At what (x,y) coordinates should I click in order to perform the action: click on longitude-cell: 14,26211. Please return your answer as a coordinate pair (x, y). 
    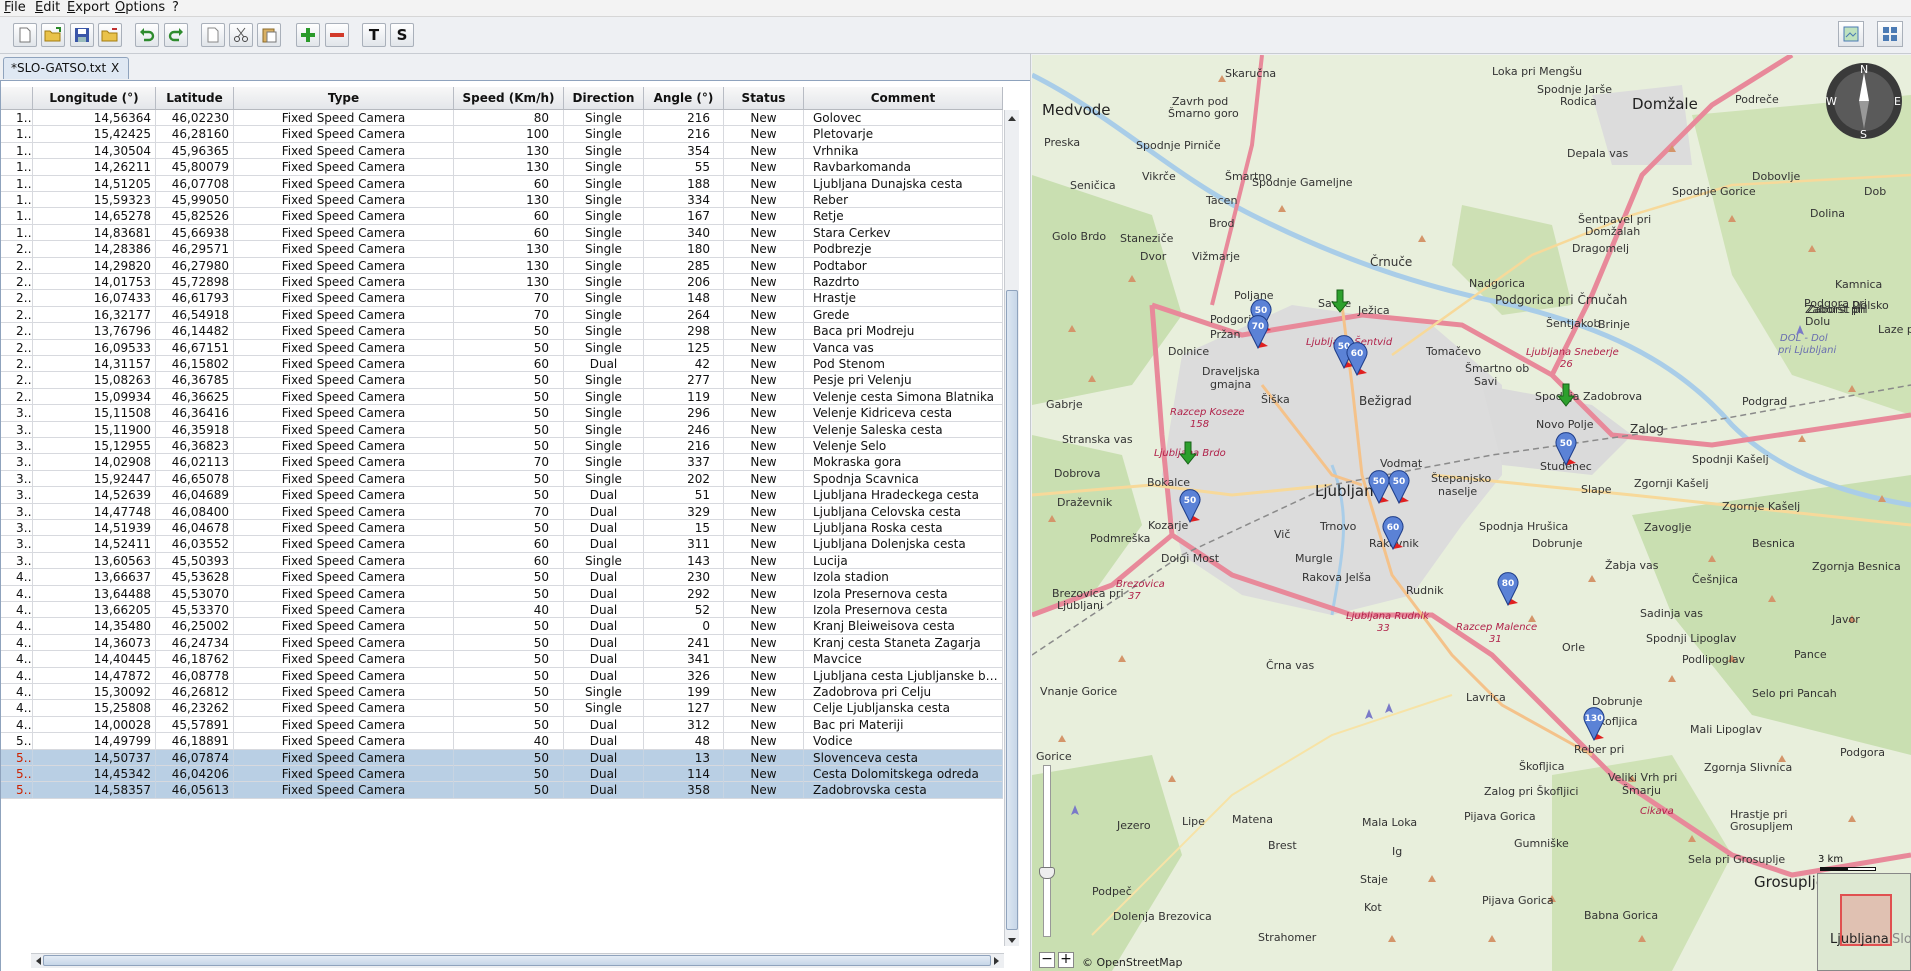
    Looking at the image, I should click on (94, 167).